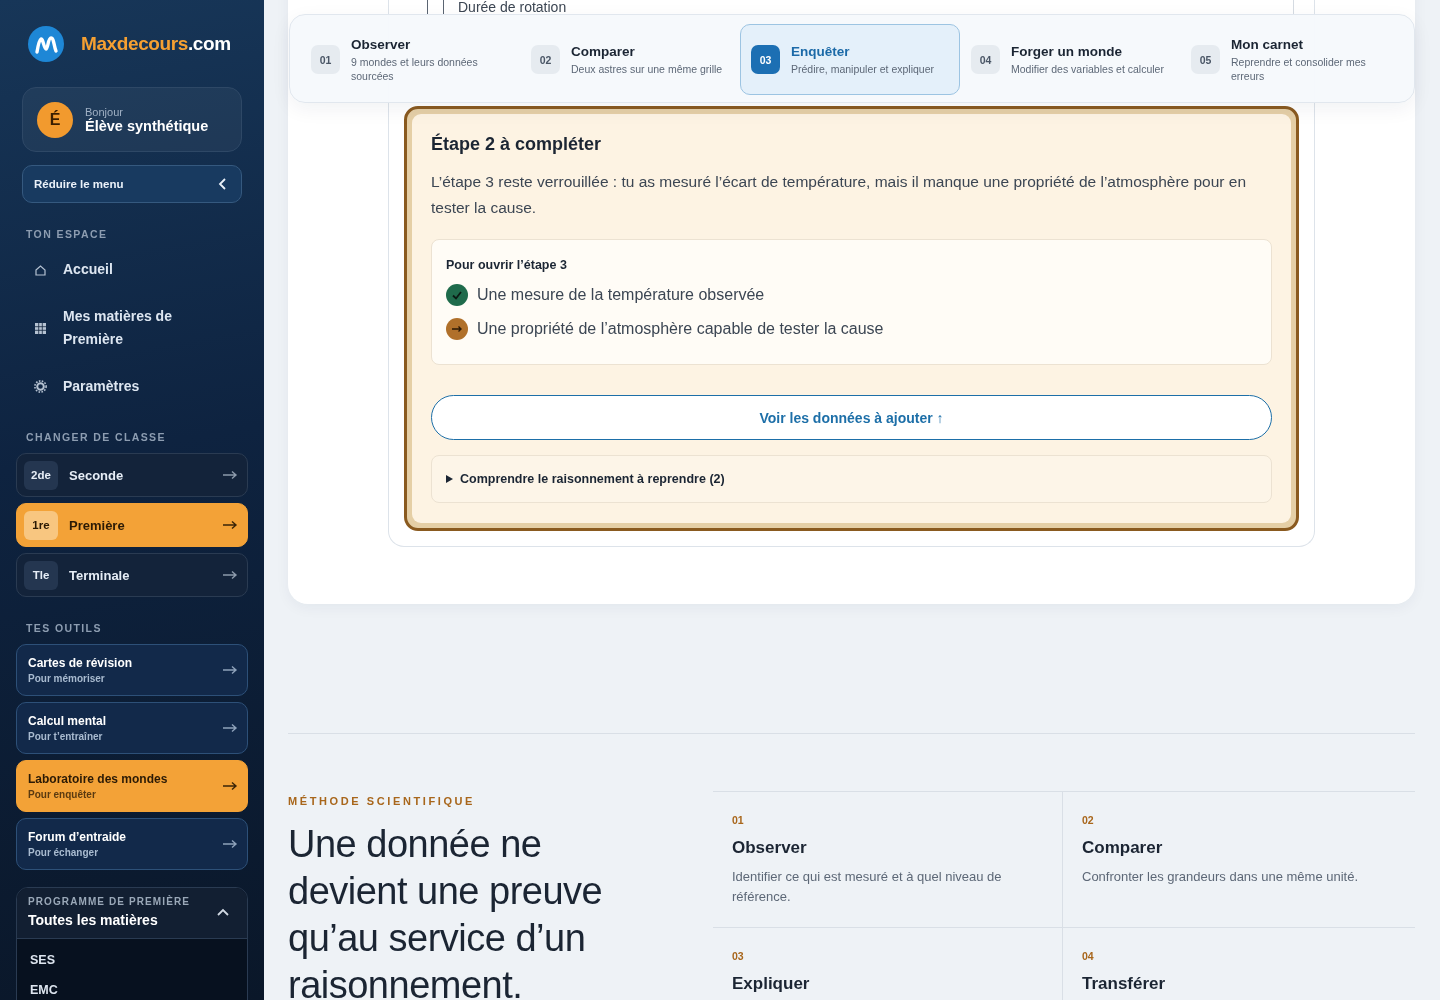 The image size is (1440, 1000). What do you see at coordinates (132, 728) in the screenshot?
I see `tool-item: Calcul mental Pour t’entraîner` at bounding box center [132, 728].